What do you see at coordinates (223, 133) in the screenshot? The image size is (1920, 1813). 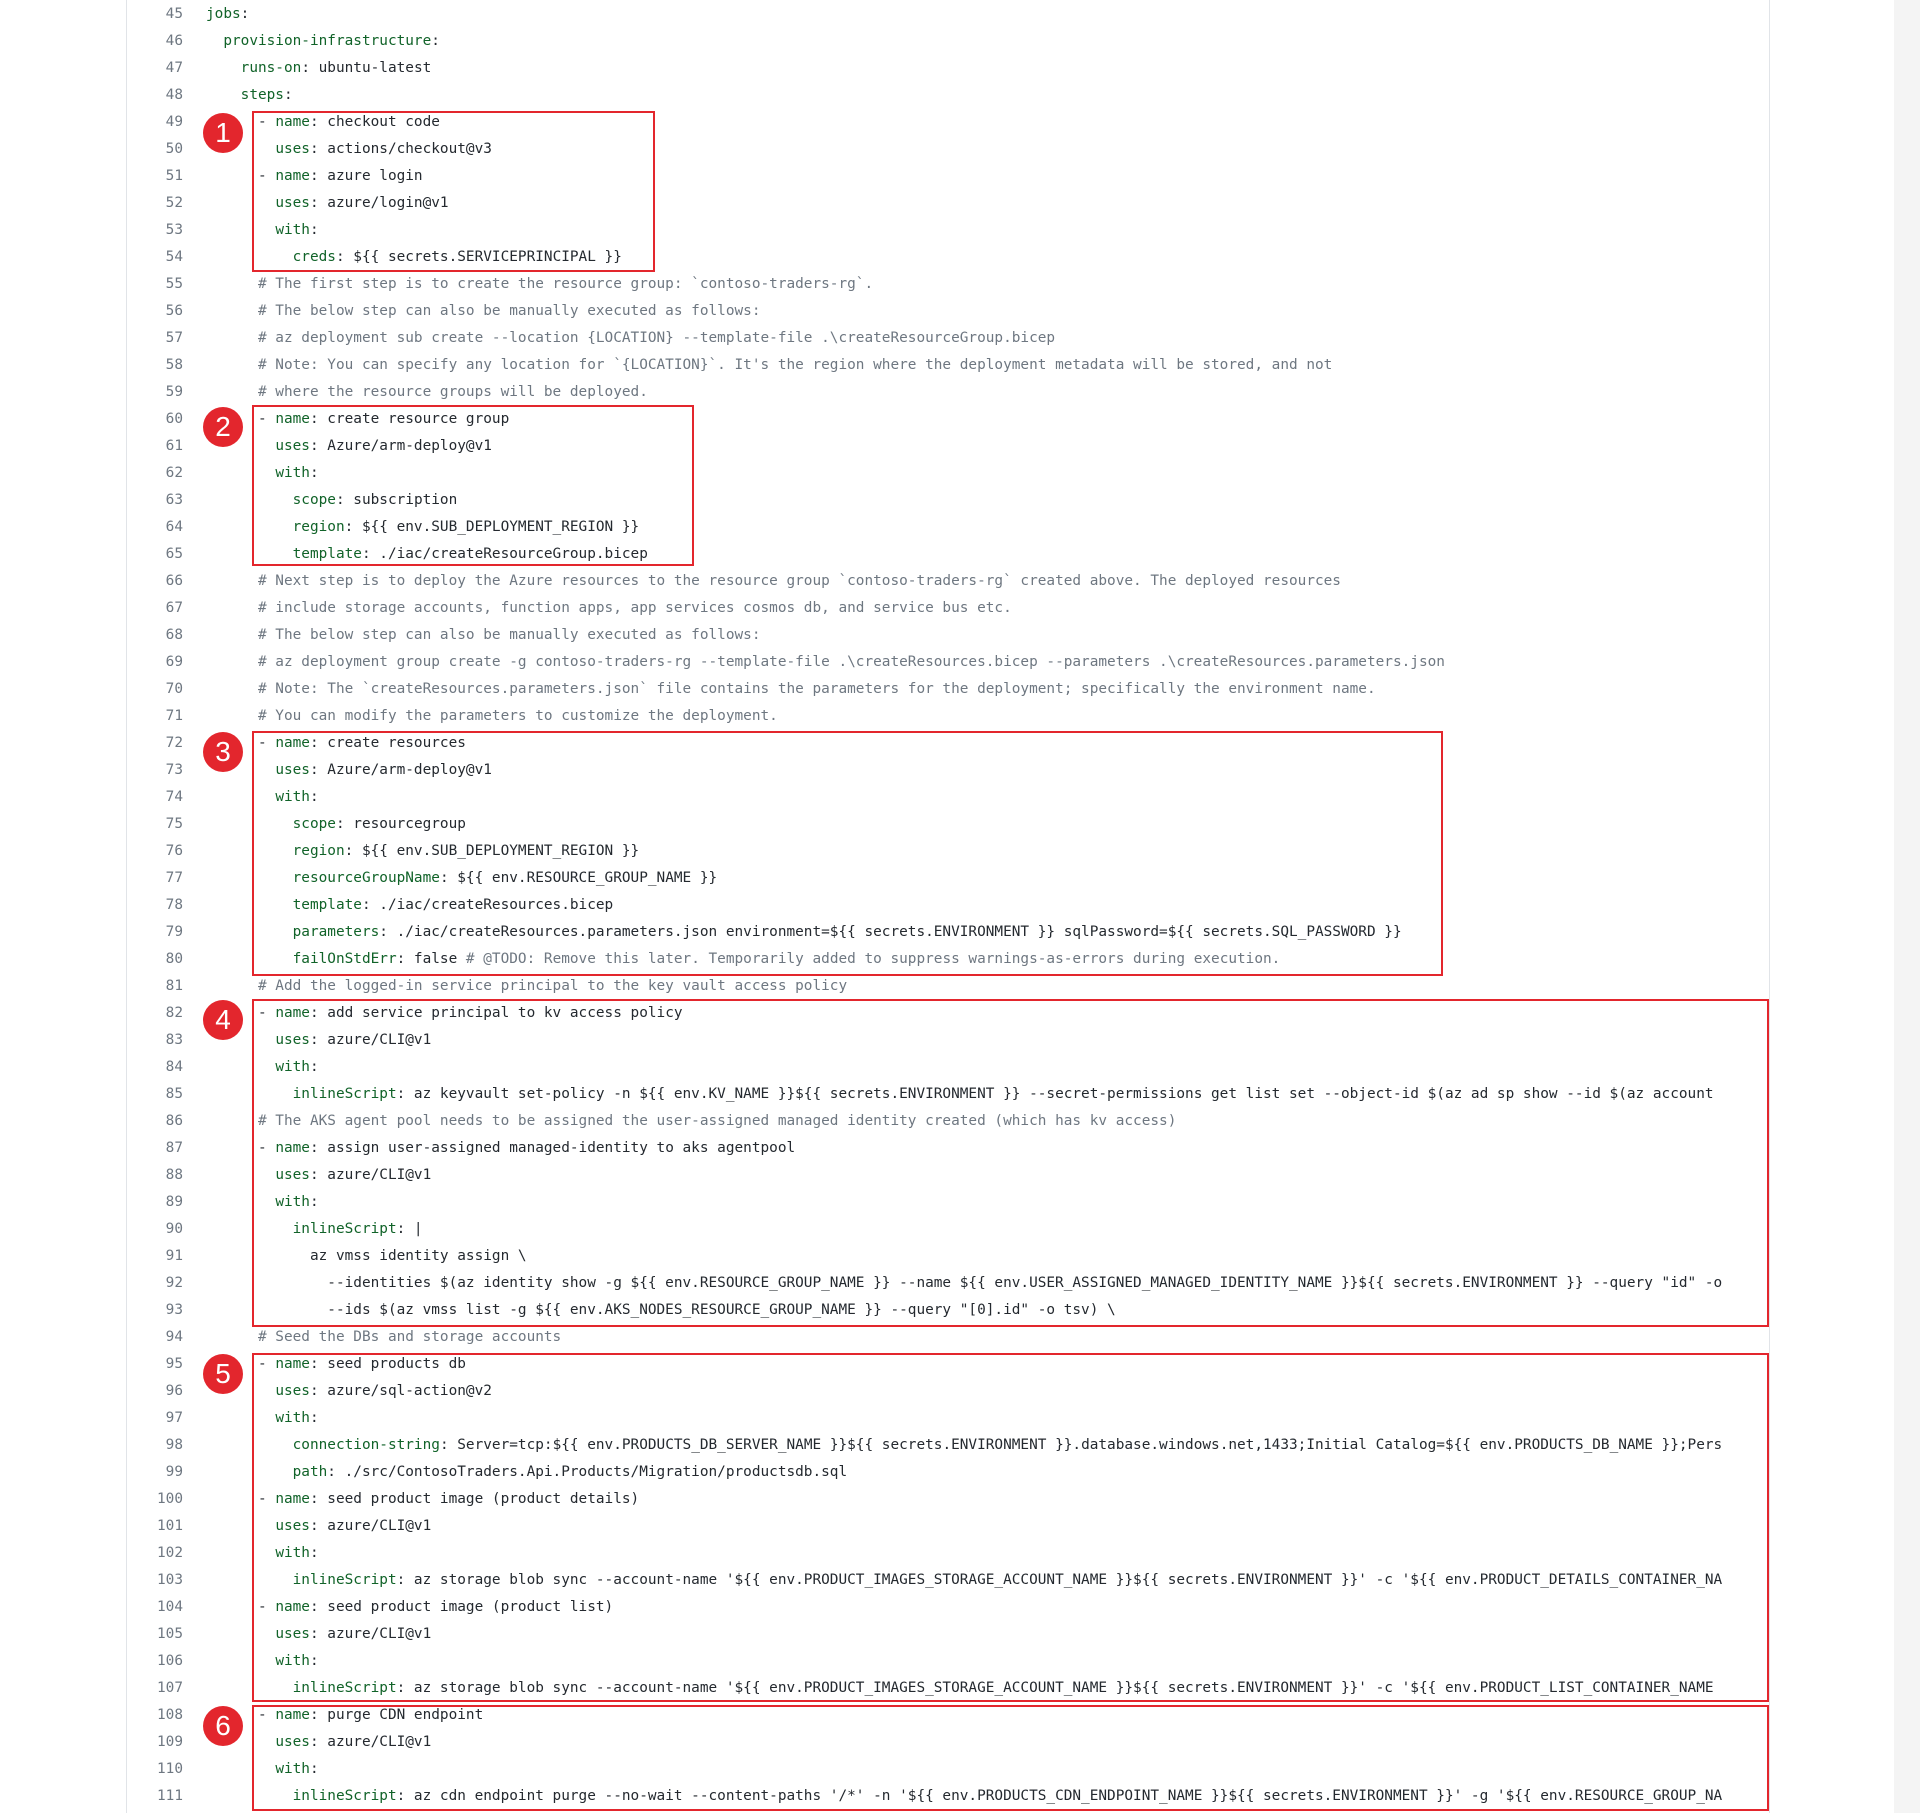 I see `annotation-badge: 1` at bounding box center [223, 133].